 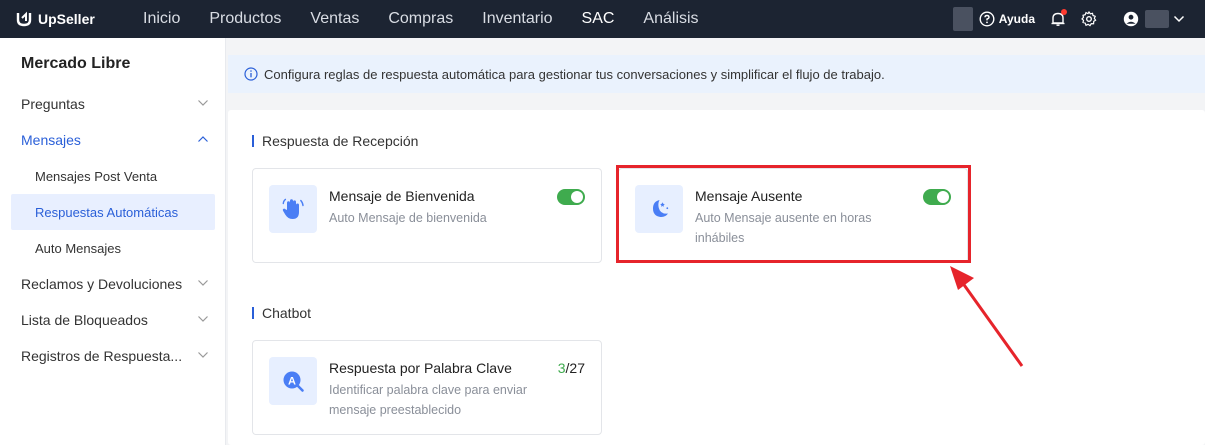 What do you see at coordinates (66, 19) in the screenshot?
I see `brand-name: UpSeller` at bounding box center [66, 19].